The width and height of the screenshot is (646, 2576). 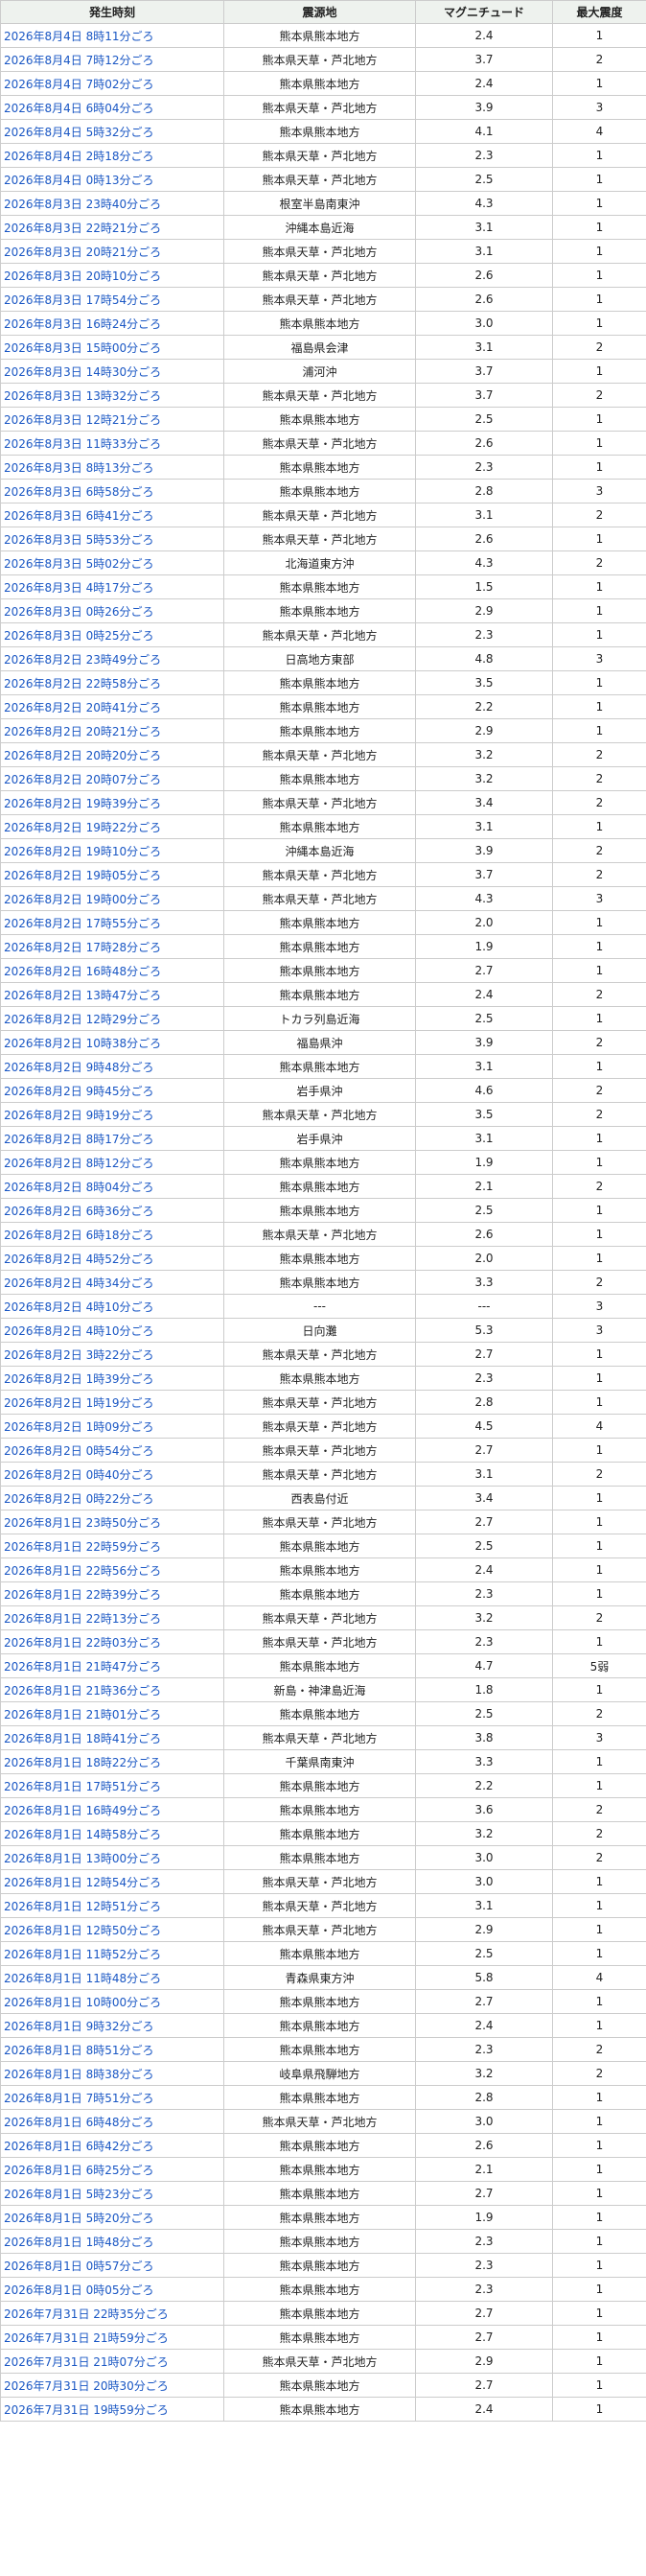 I want to click on quake-time-link: 2026年8月2日 20時20分ごろ, so click(x=82, y=755).